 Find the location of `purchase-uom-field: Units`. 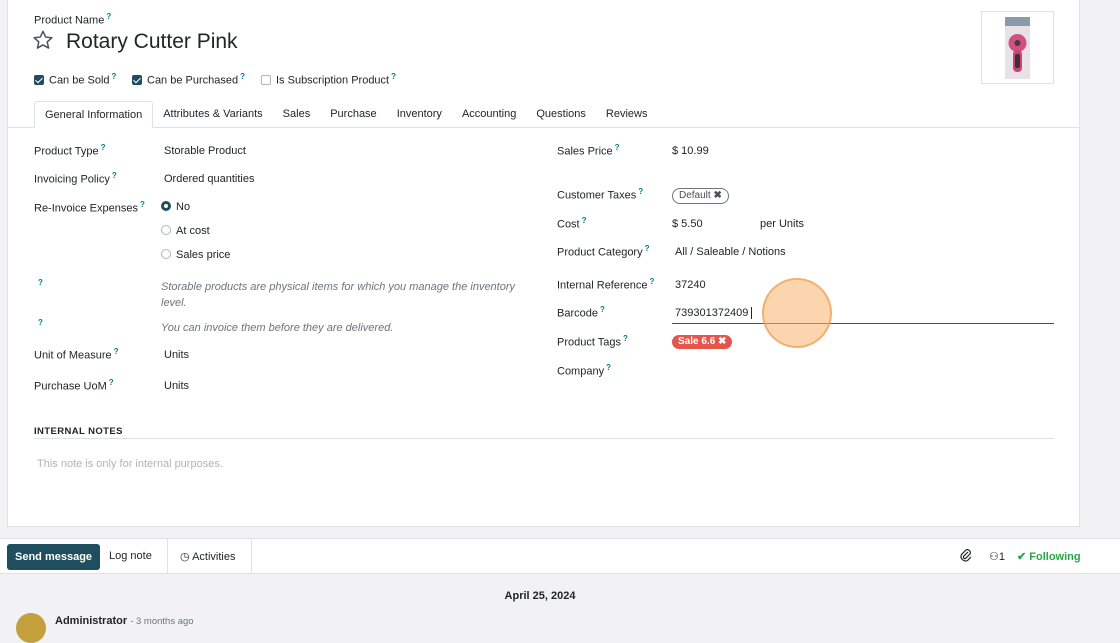

purchase-uom-field: Units is located at coordinates (176, 386).